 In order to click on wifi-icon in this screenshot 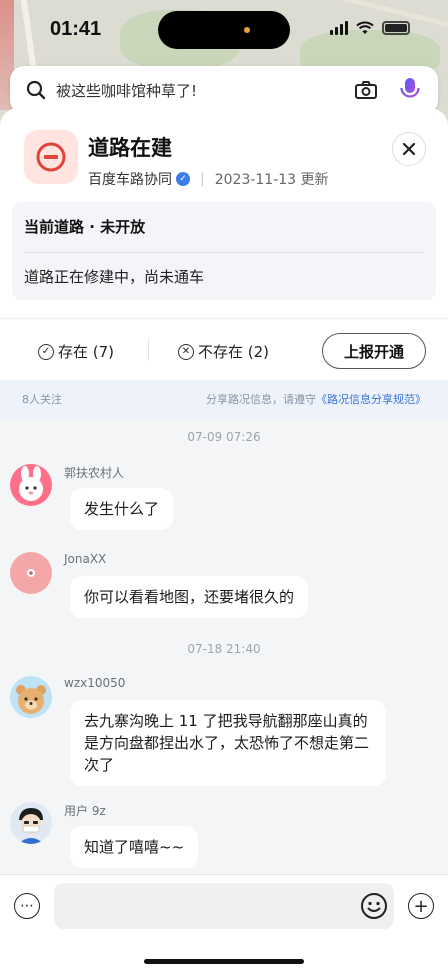, I will do `click(365, 27)`.